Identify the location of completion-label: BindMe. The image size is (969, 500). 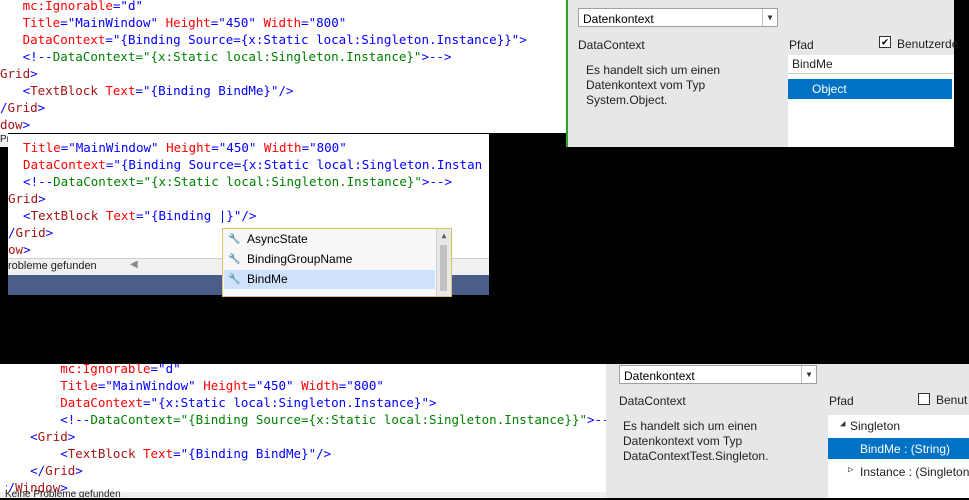
(267, 279).